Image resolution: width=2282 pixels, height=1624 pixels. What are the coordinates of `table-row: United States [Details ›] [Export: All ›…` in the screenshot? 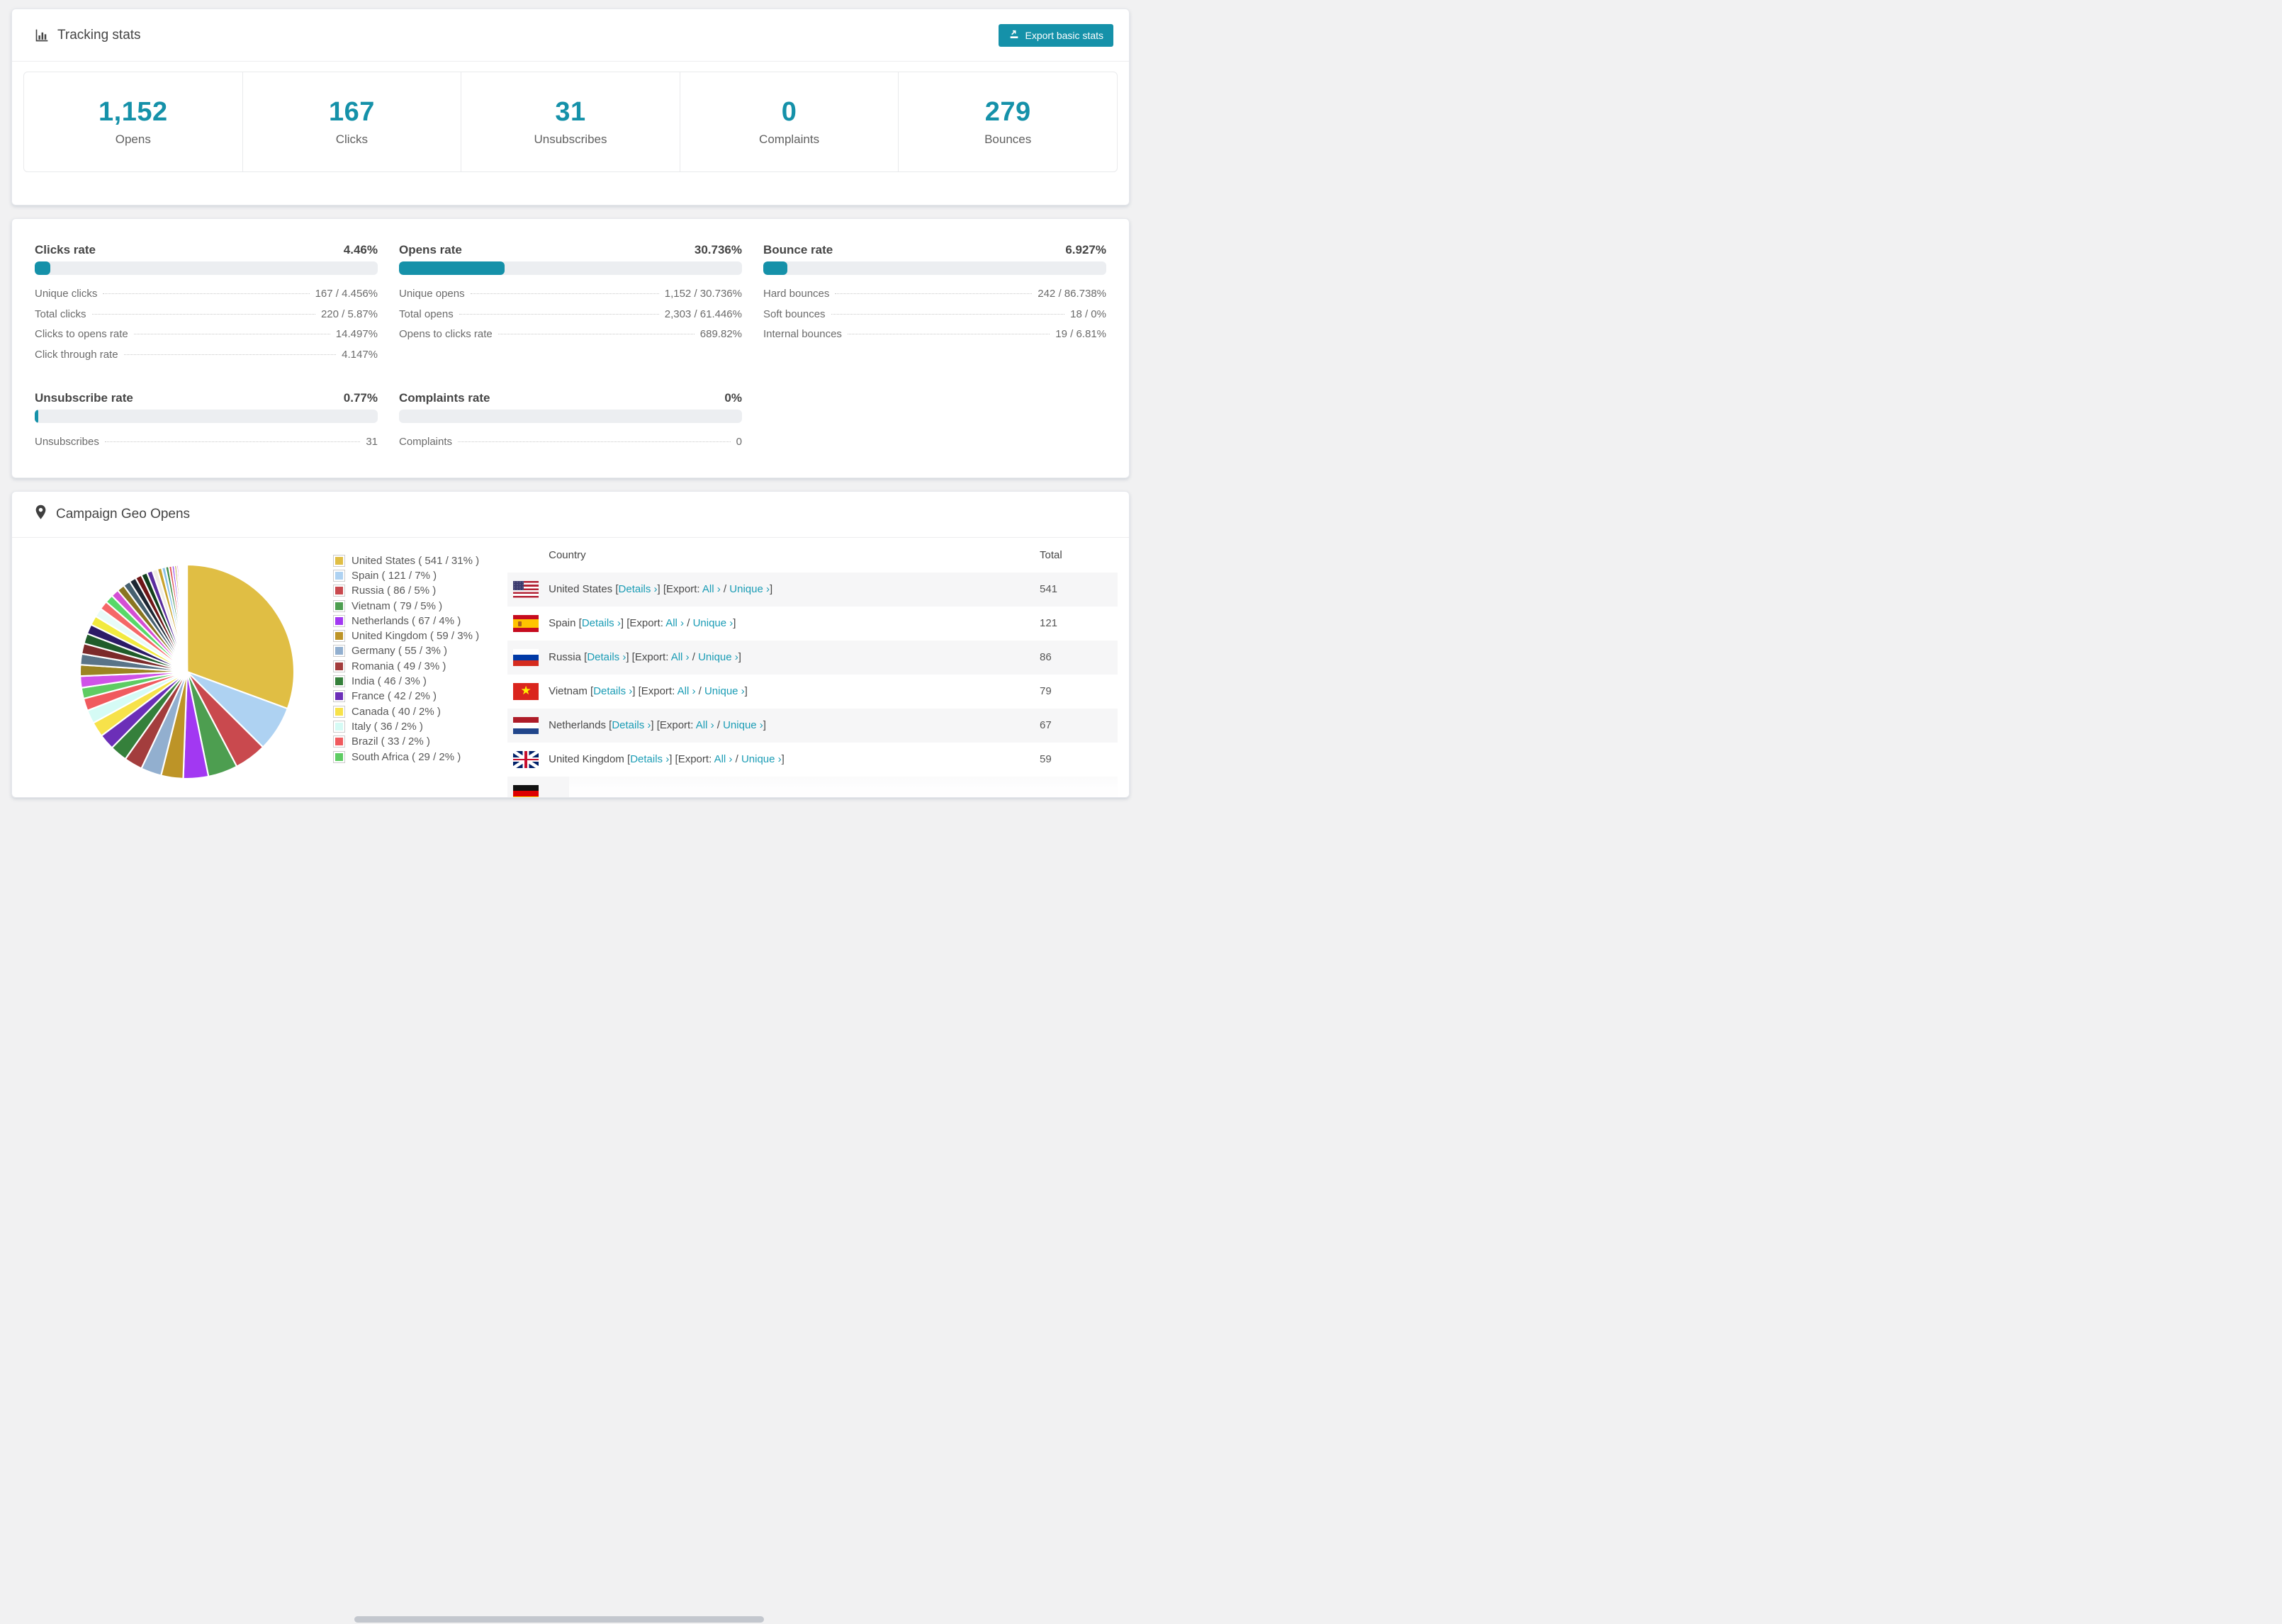 It's located at (812, 590).